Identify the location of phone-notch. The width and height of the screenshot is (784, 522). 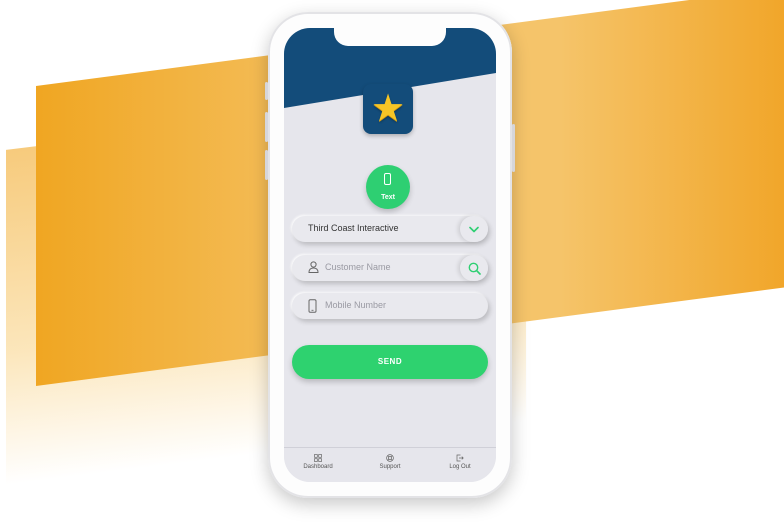
(390, 37).